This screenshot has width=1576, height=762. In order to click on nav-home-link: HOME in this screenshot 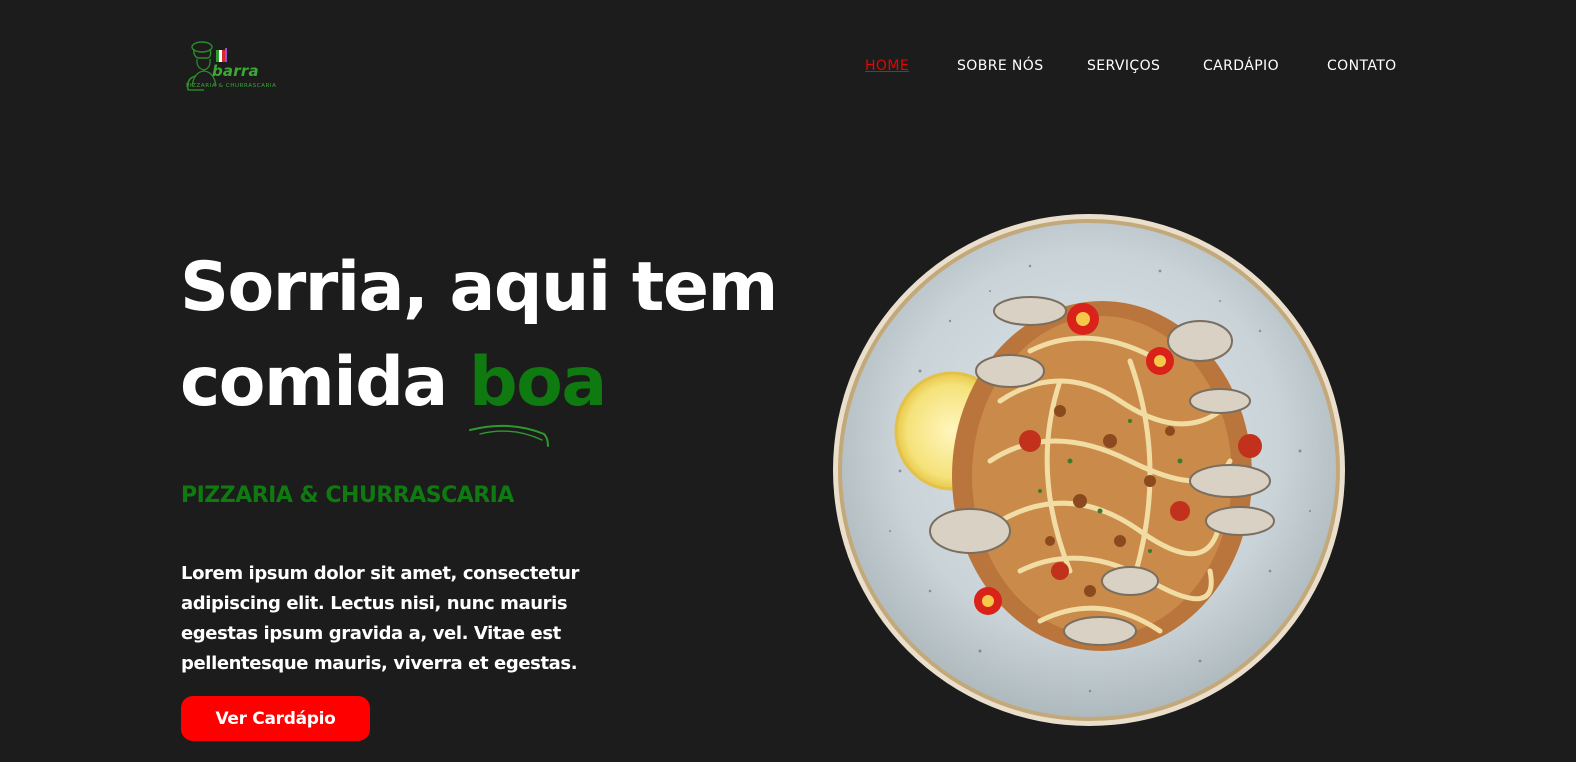, I will do `click(887, 66)`.